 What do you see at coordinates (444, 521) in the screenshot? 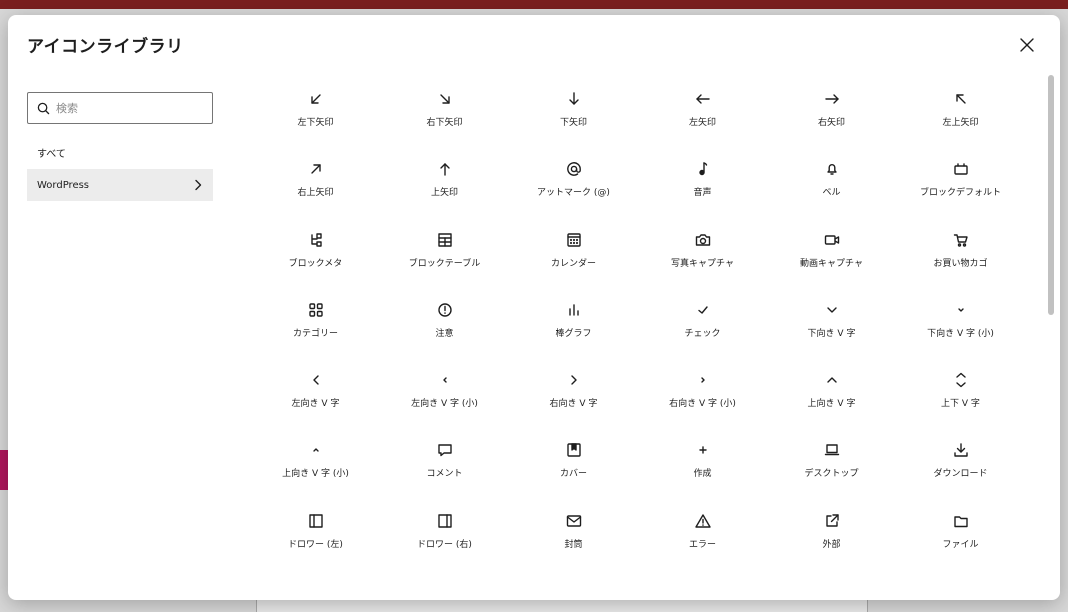
I see `drawer-right-icon` at bounding box center [444, 521].